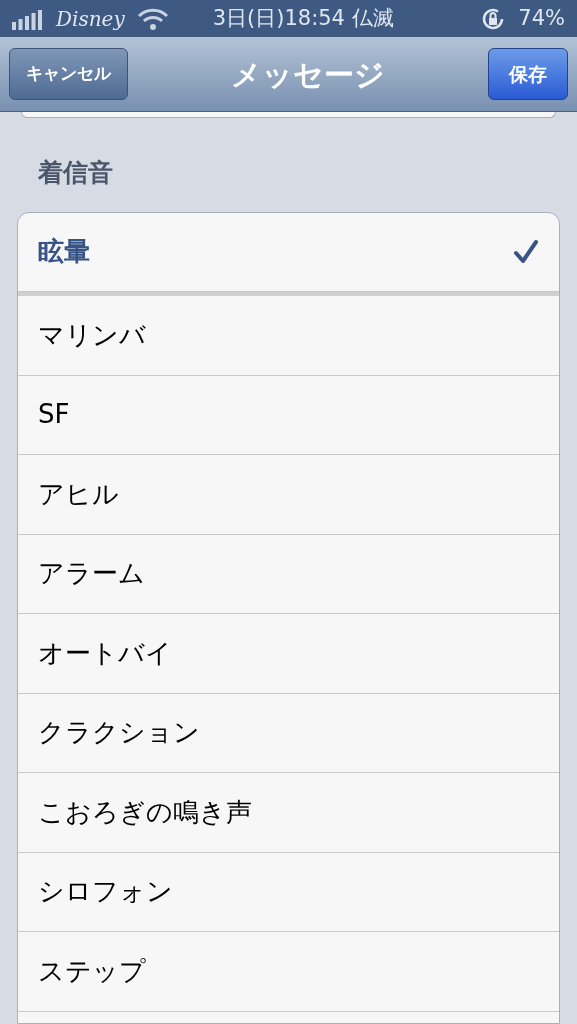 The width and height of the screenshot is (577, 1024). Describe the element at coordinates (64, 252) in the screenshot. I see `tone-label: 眩暈` at that location.